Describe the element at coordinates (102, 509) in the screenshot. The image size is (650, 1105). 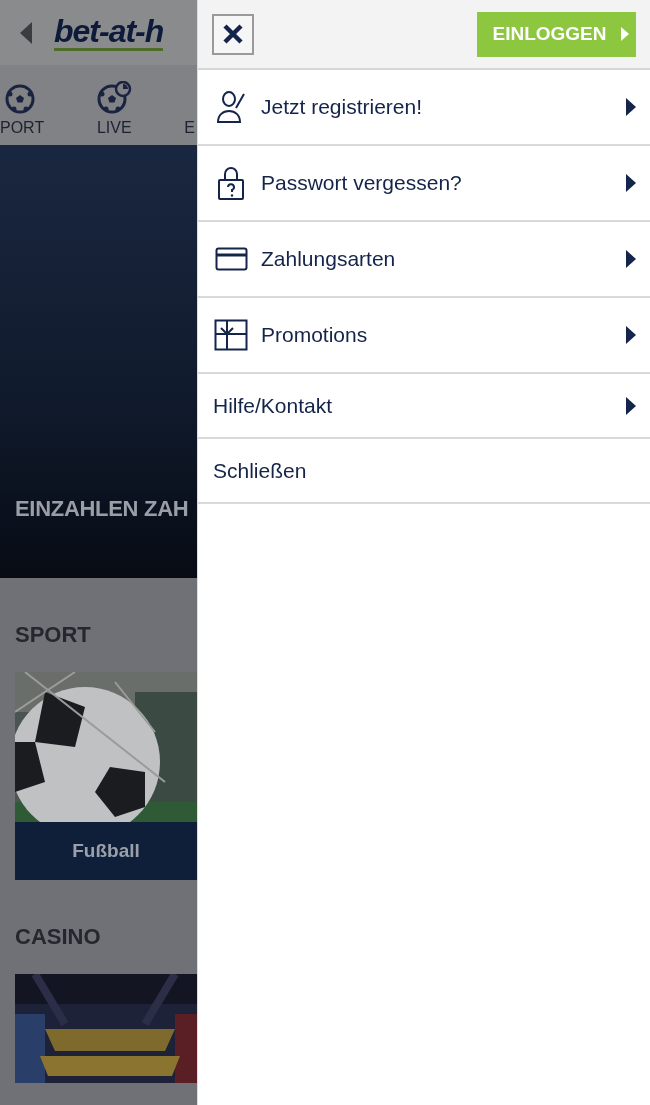
I see `banner-title: EINZAHLEN ZAH` at that location.